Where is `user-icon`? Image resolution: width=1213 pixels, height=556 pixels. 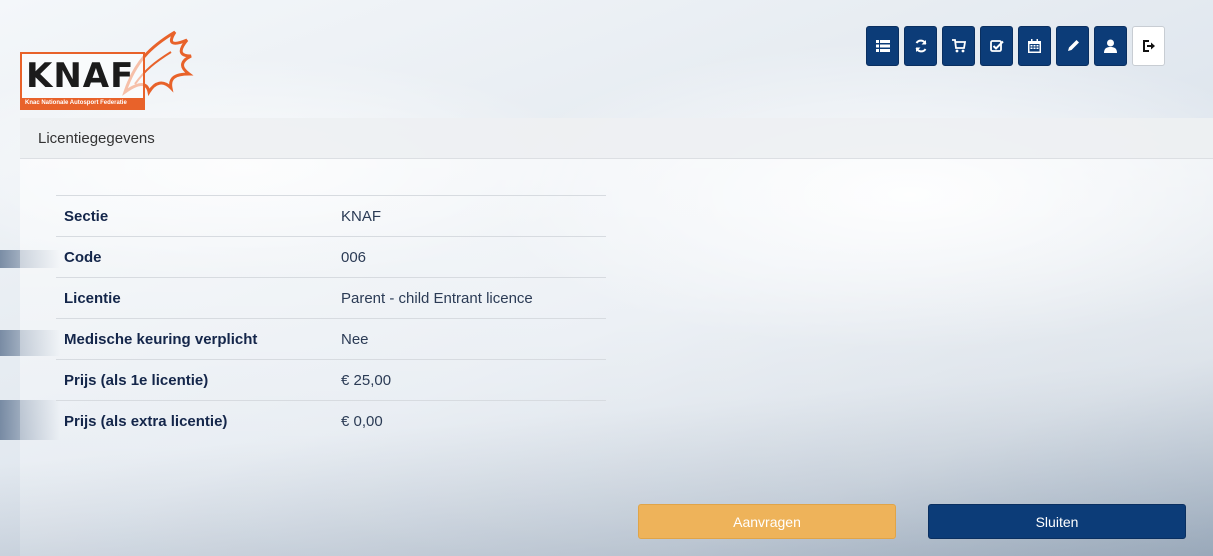 user-icon is located at coordinates (1110, 46).